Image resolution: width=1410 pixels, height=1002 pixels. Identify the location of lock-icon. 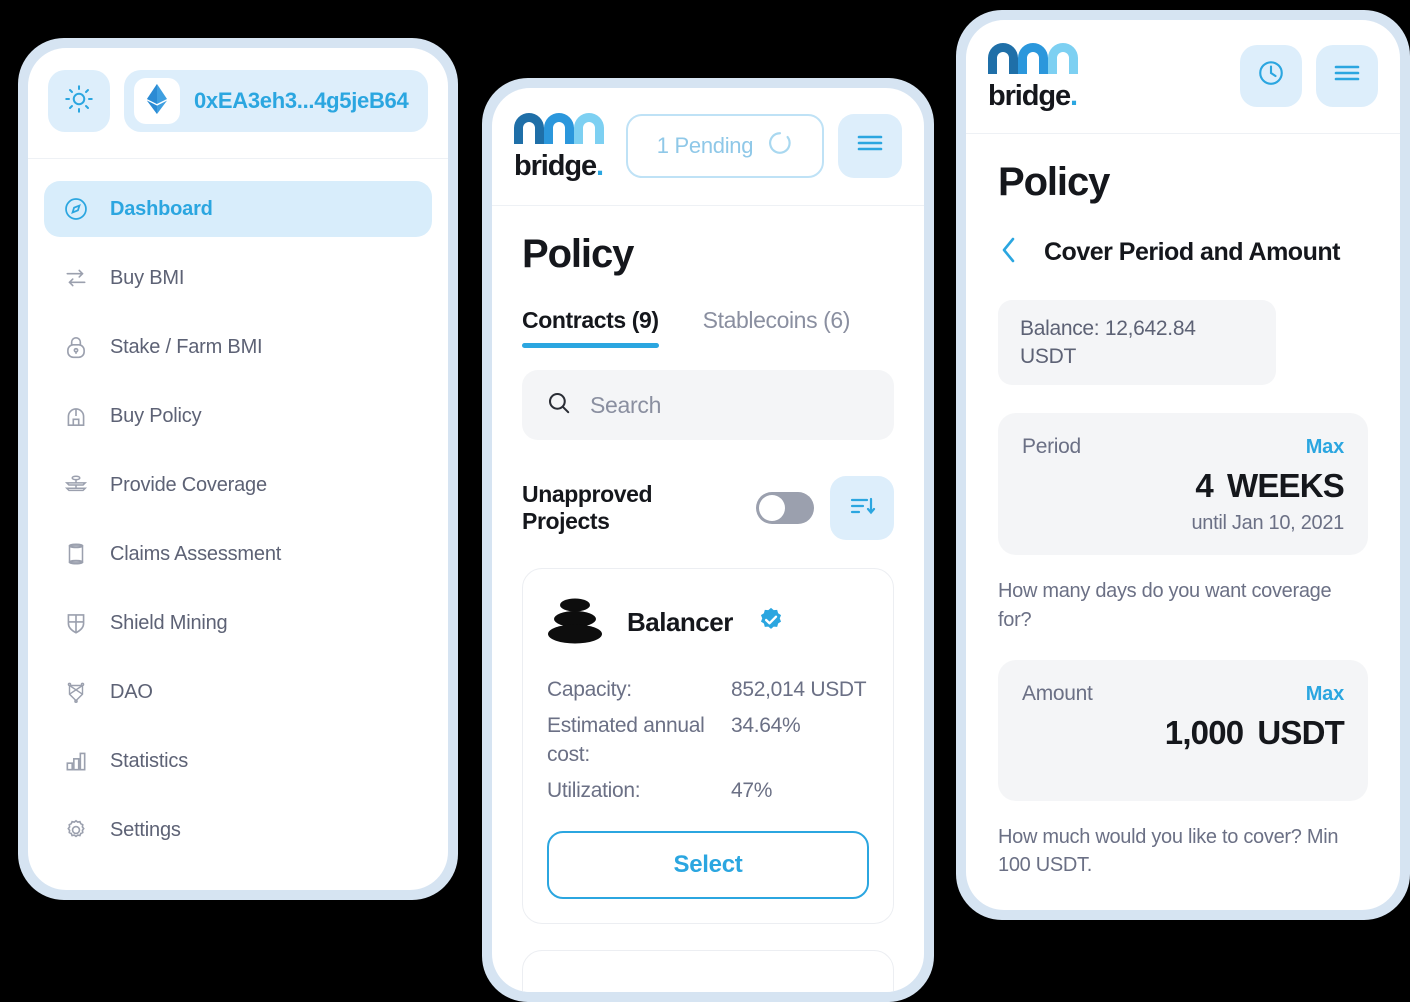
(76, 347).